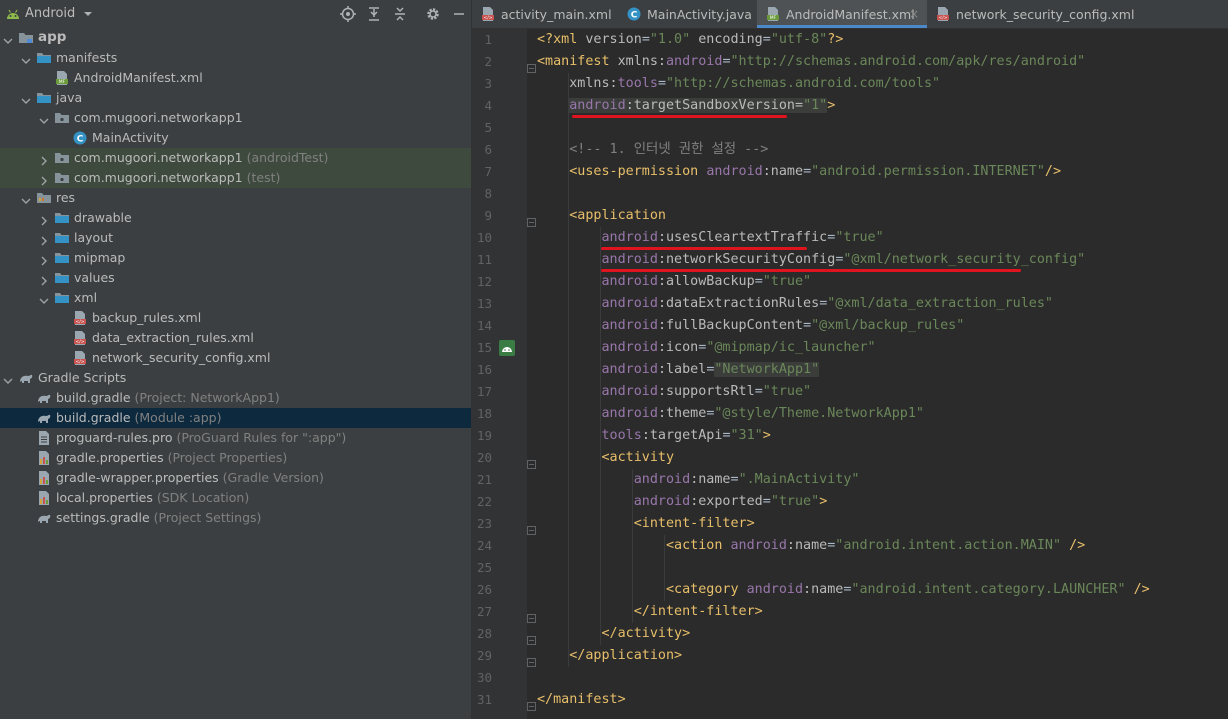 Image resolution: width=1228 pixels, height=719 pixels. What do you see at coordinates (690, 40) in the screenshot?
I see `code-line: <?xml version="1.0" encoding="utf-8"?>` at bounding box center [690, 40].